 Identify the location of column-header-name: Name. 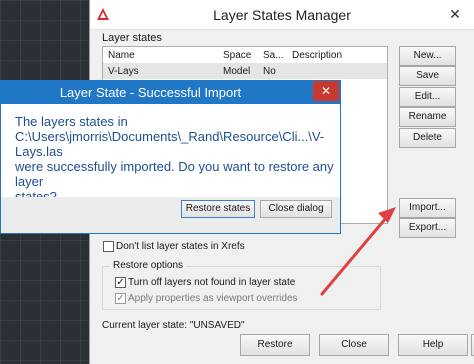
(121, 55).